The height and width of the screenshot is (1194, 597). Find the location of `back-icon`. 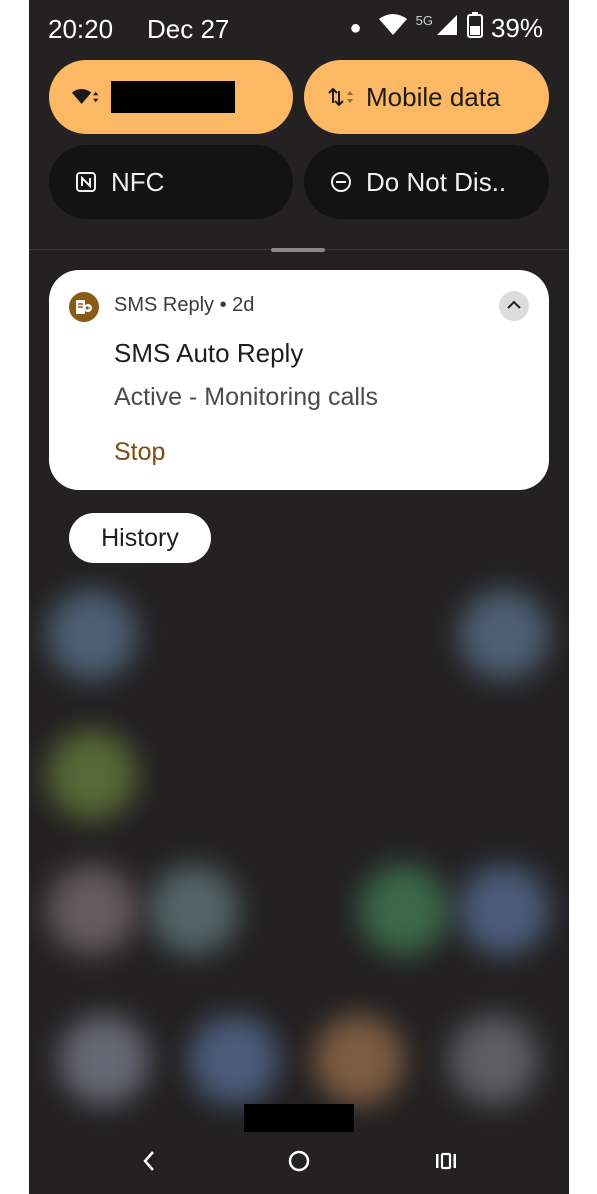

back-icon is located at coordinates (149, 1163).